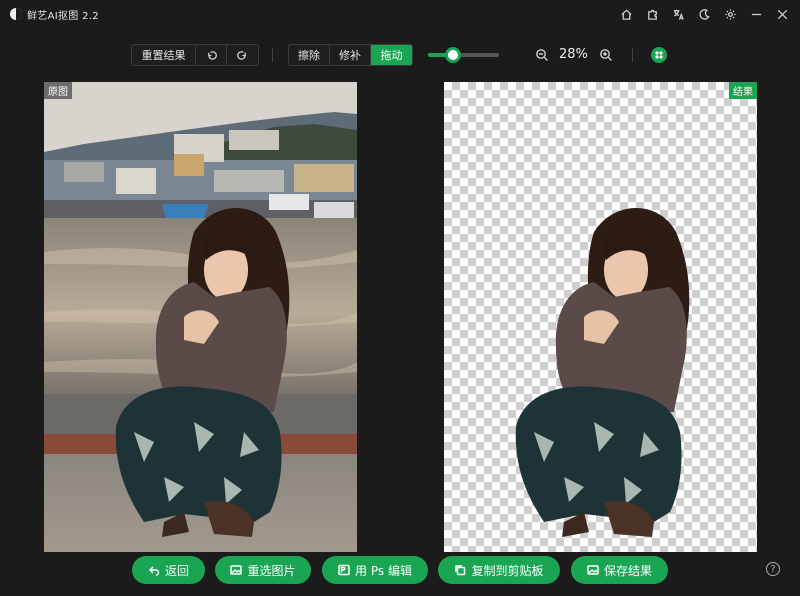  I want to click on puzzle-icon, so click(652, 14).